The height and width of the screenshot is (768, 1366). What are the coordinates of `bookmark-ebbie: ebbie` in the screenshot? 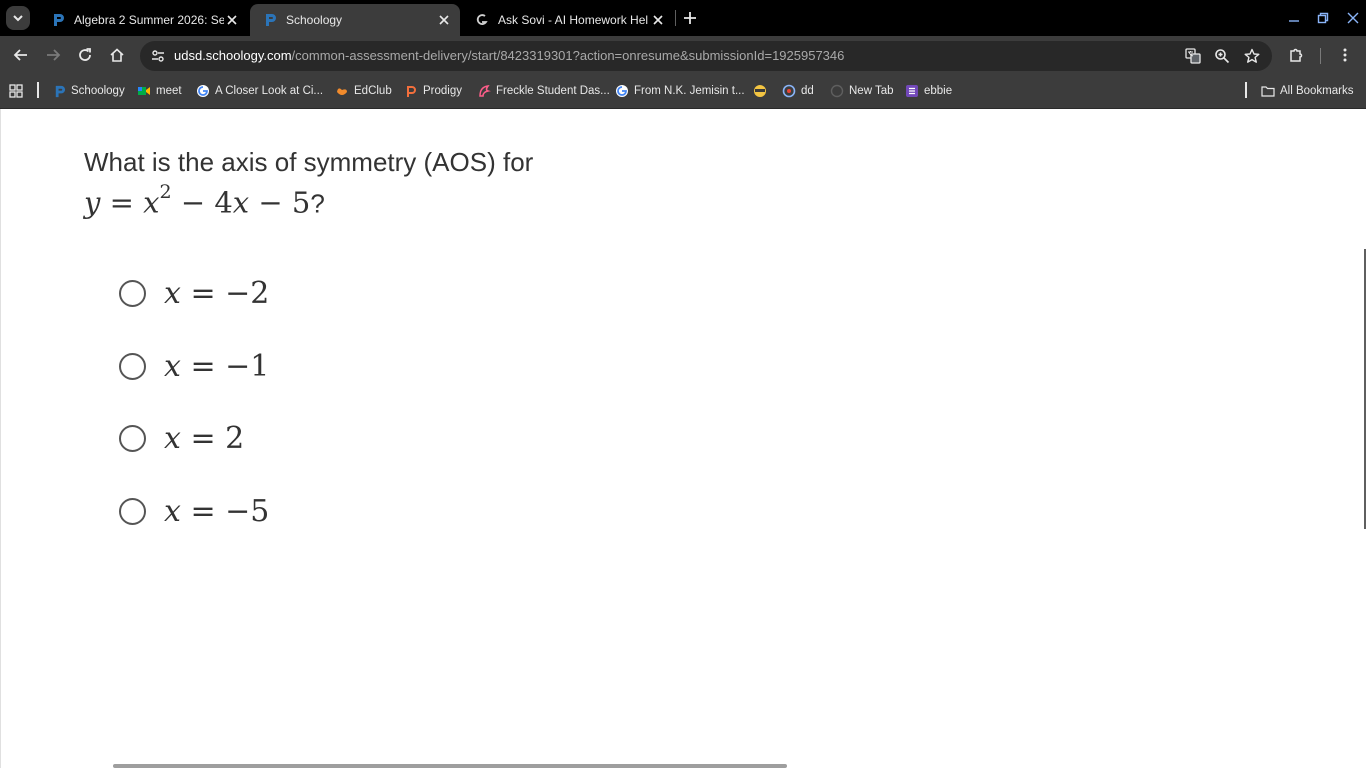 It's located at (928, 91).